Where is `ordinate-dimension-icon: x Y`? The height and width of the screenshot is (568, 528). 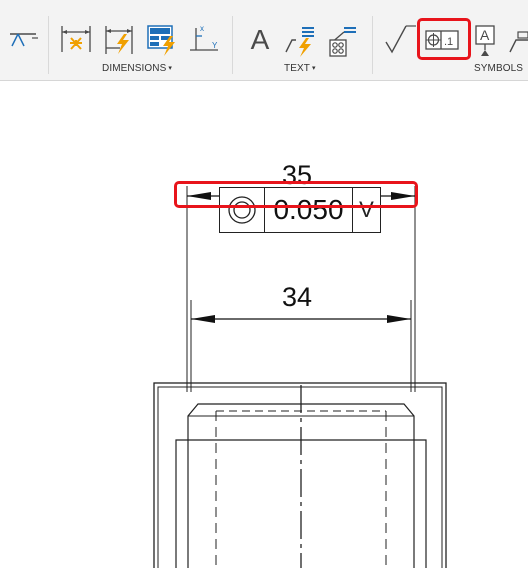 ordinate-dimension-icon: x Y is located at coordinates (204, 37).